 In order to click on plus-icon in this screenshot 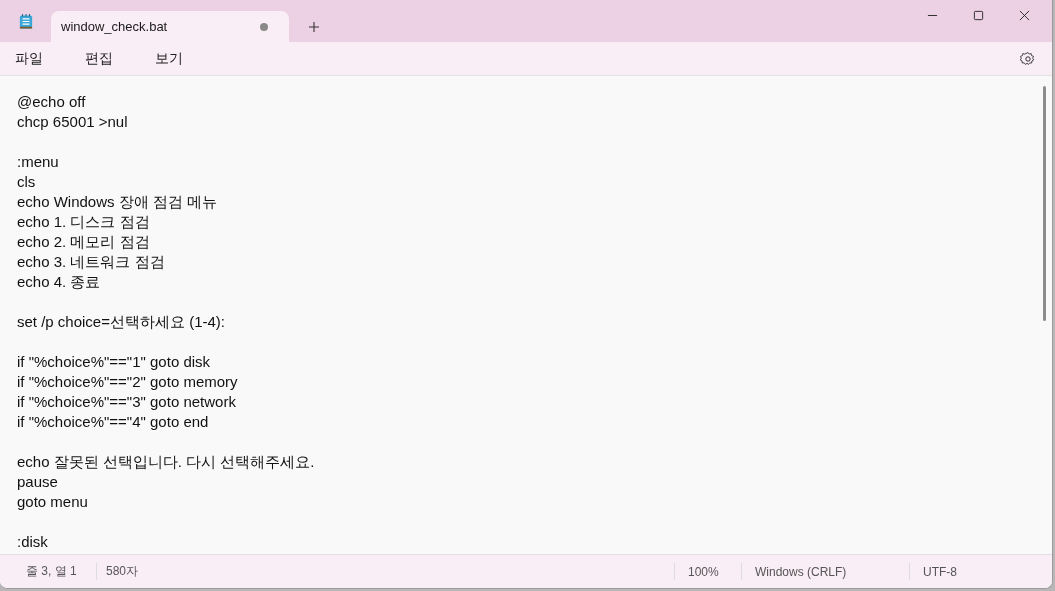, I will do `click(314, 26)`.